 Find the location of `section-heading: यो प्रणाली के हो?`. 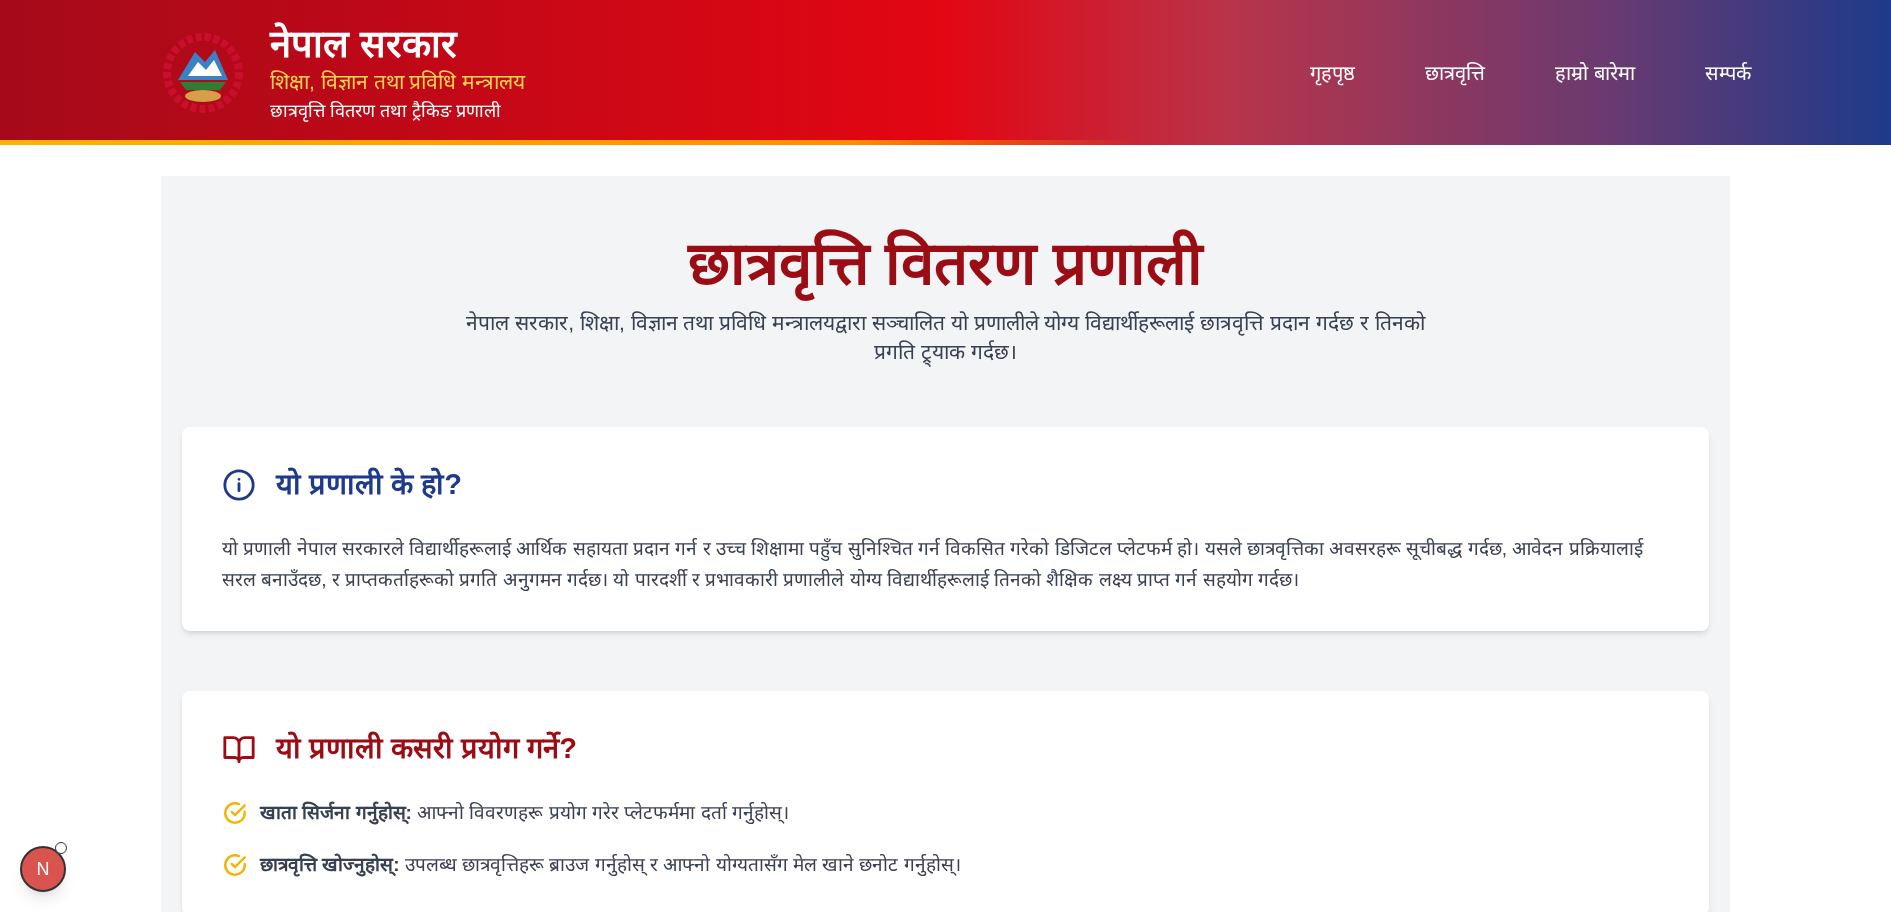

section-heading: यो प्रणाली के हो? is located at coordinates (369, 484).